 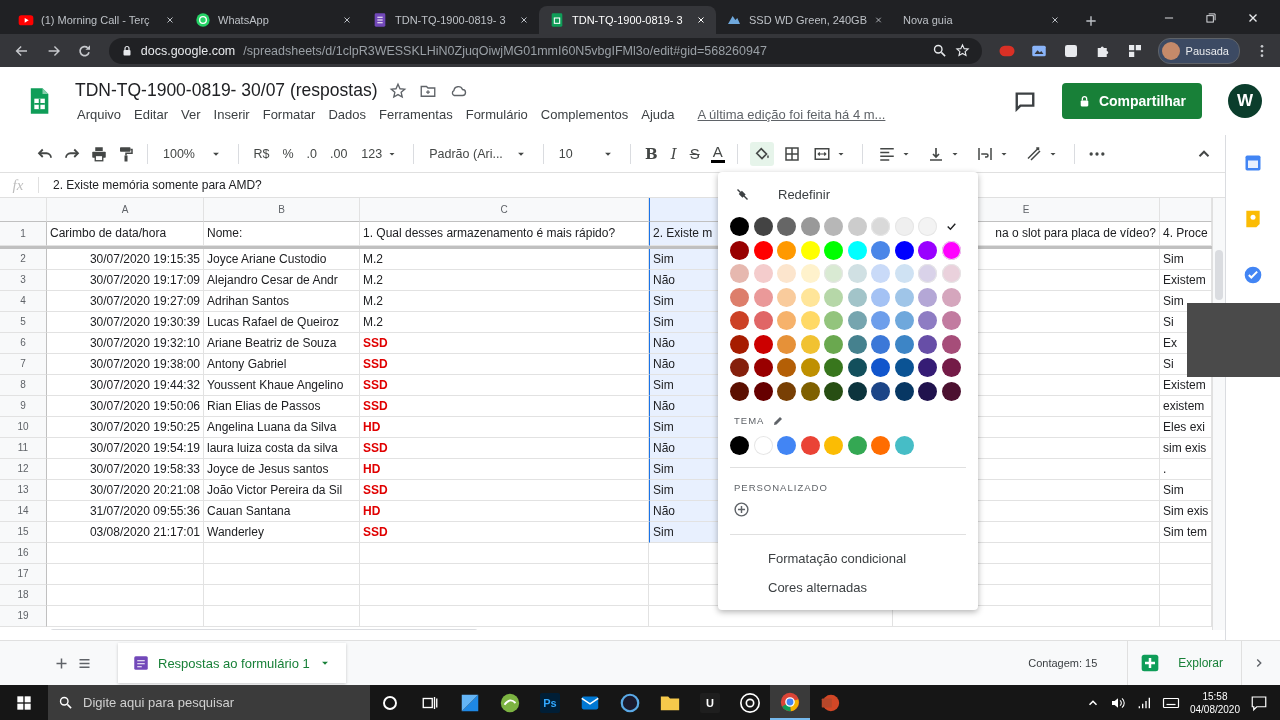 I want to click on menu-item: Ajuda, so click(x=658, y=114).